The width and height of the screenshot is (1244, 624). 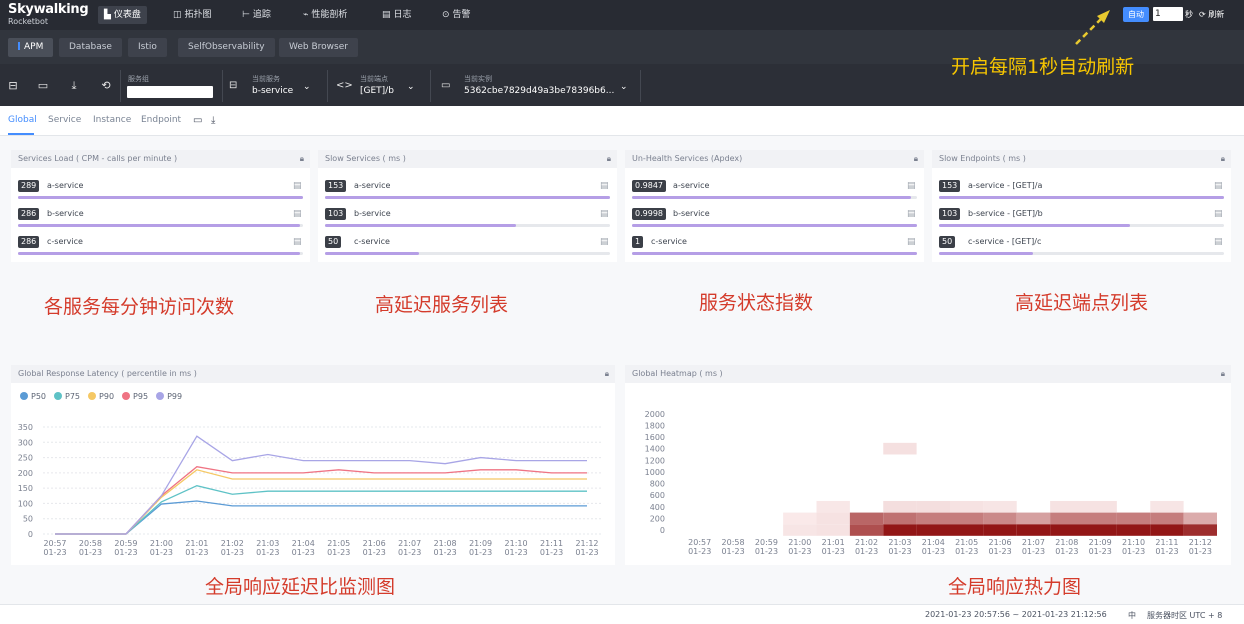 What do you see at coordinates (160, 190) in the screenshot?
I see `list-item: 289 a-service ▤` at bounding box center [160, 190].